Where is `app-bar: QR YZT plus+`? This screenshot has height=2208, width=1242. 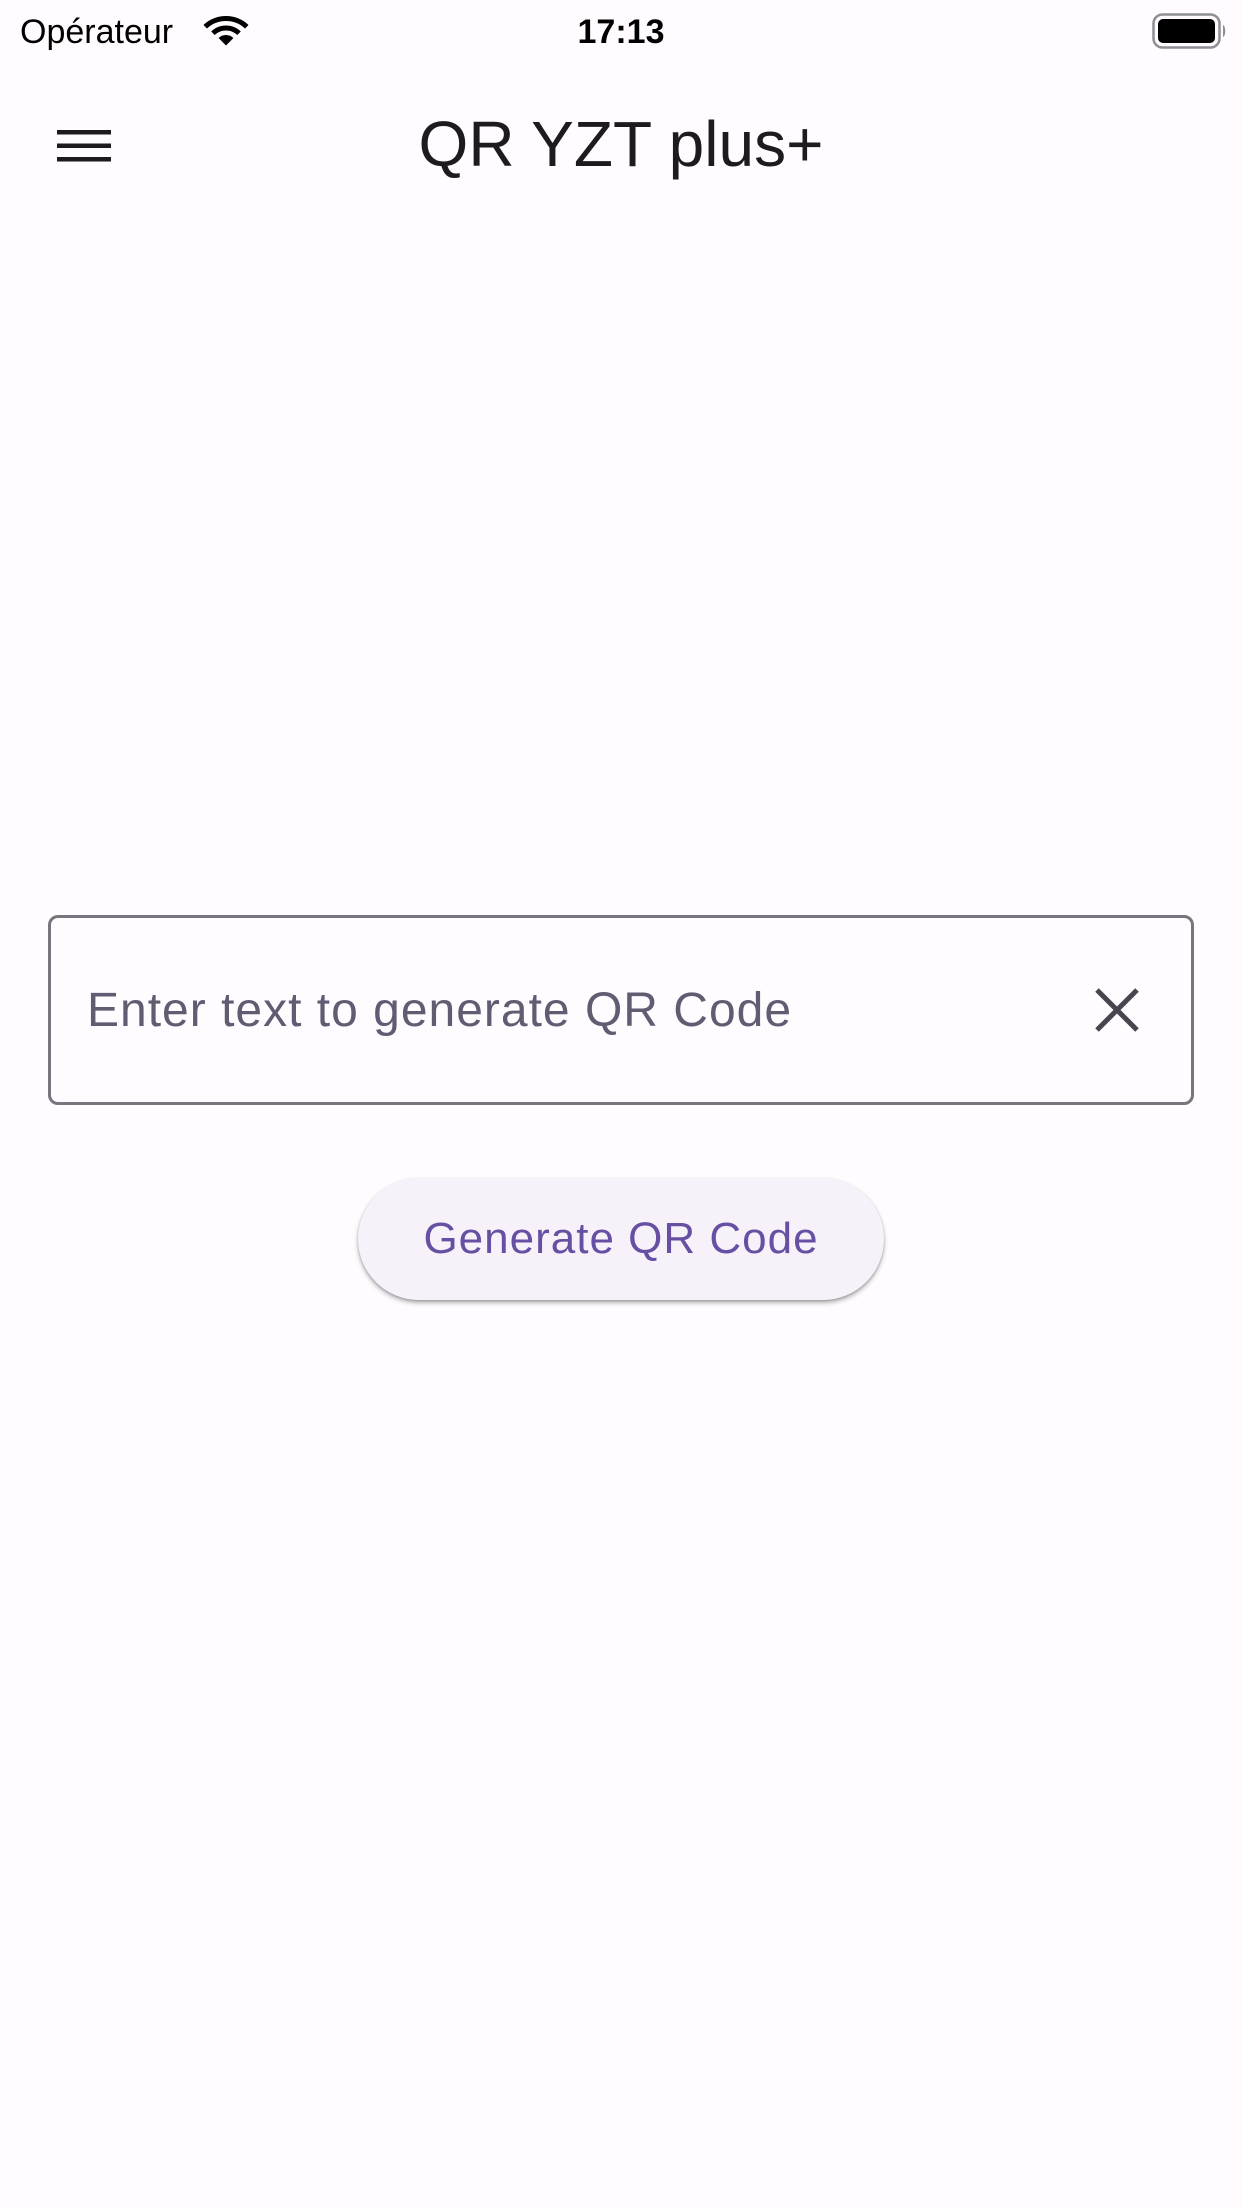 app-bar: QR YZT plus+ is located at coordinates (621, 144).